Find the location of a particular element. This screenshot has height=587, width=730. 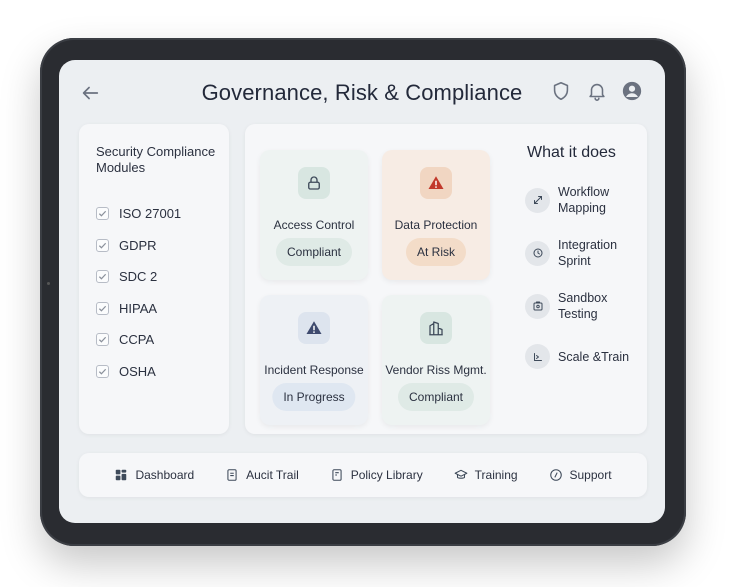

card-vendor-risk: Vendor Riss Mgmt. Compliant is located at coordinates (436, 360).